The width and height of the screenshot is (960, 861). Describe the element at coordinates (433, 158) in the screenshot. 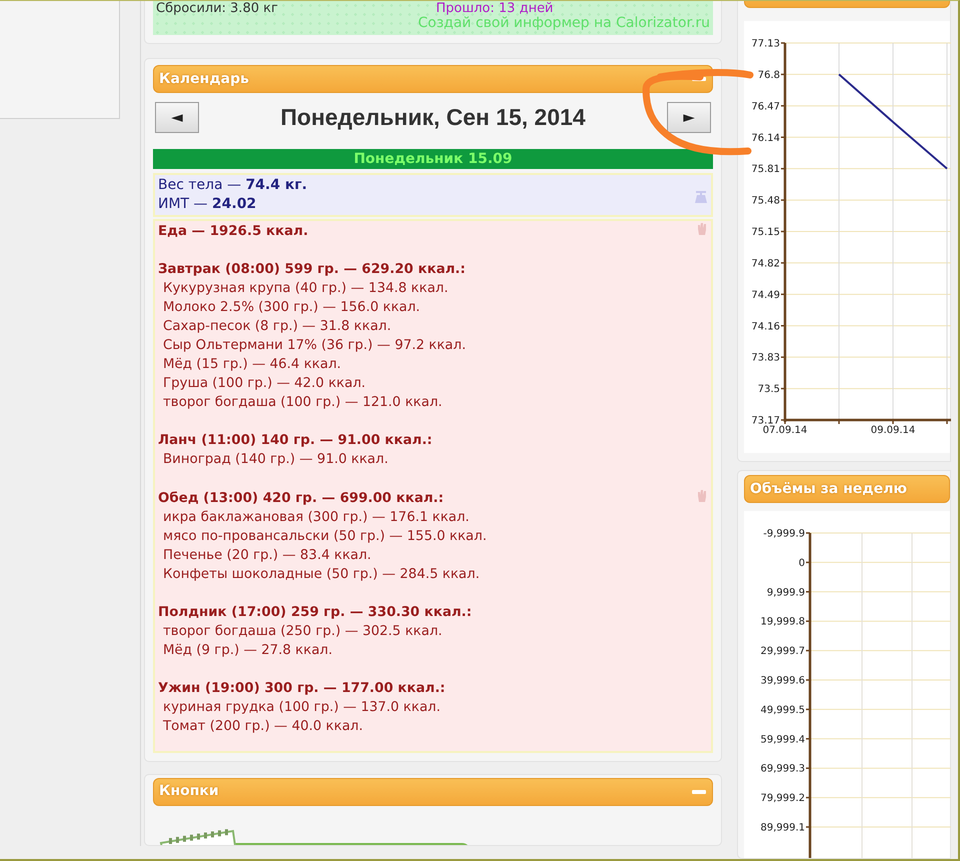

I see `day-header: Понедельник 15.09` at that location.